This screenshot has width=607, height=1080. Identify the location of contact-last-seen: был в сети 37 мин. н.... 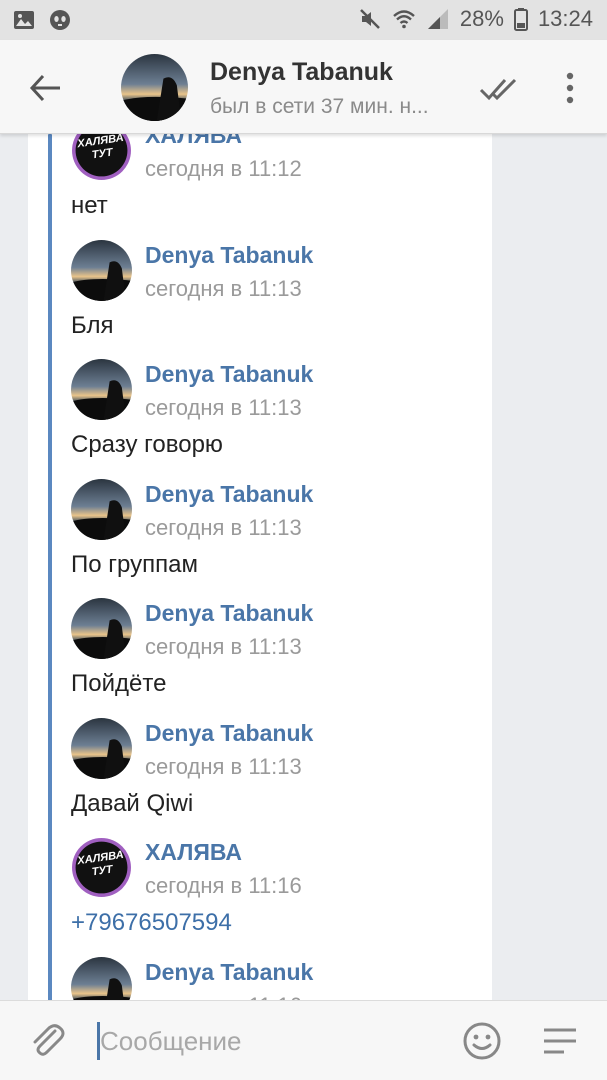
(319, 106).